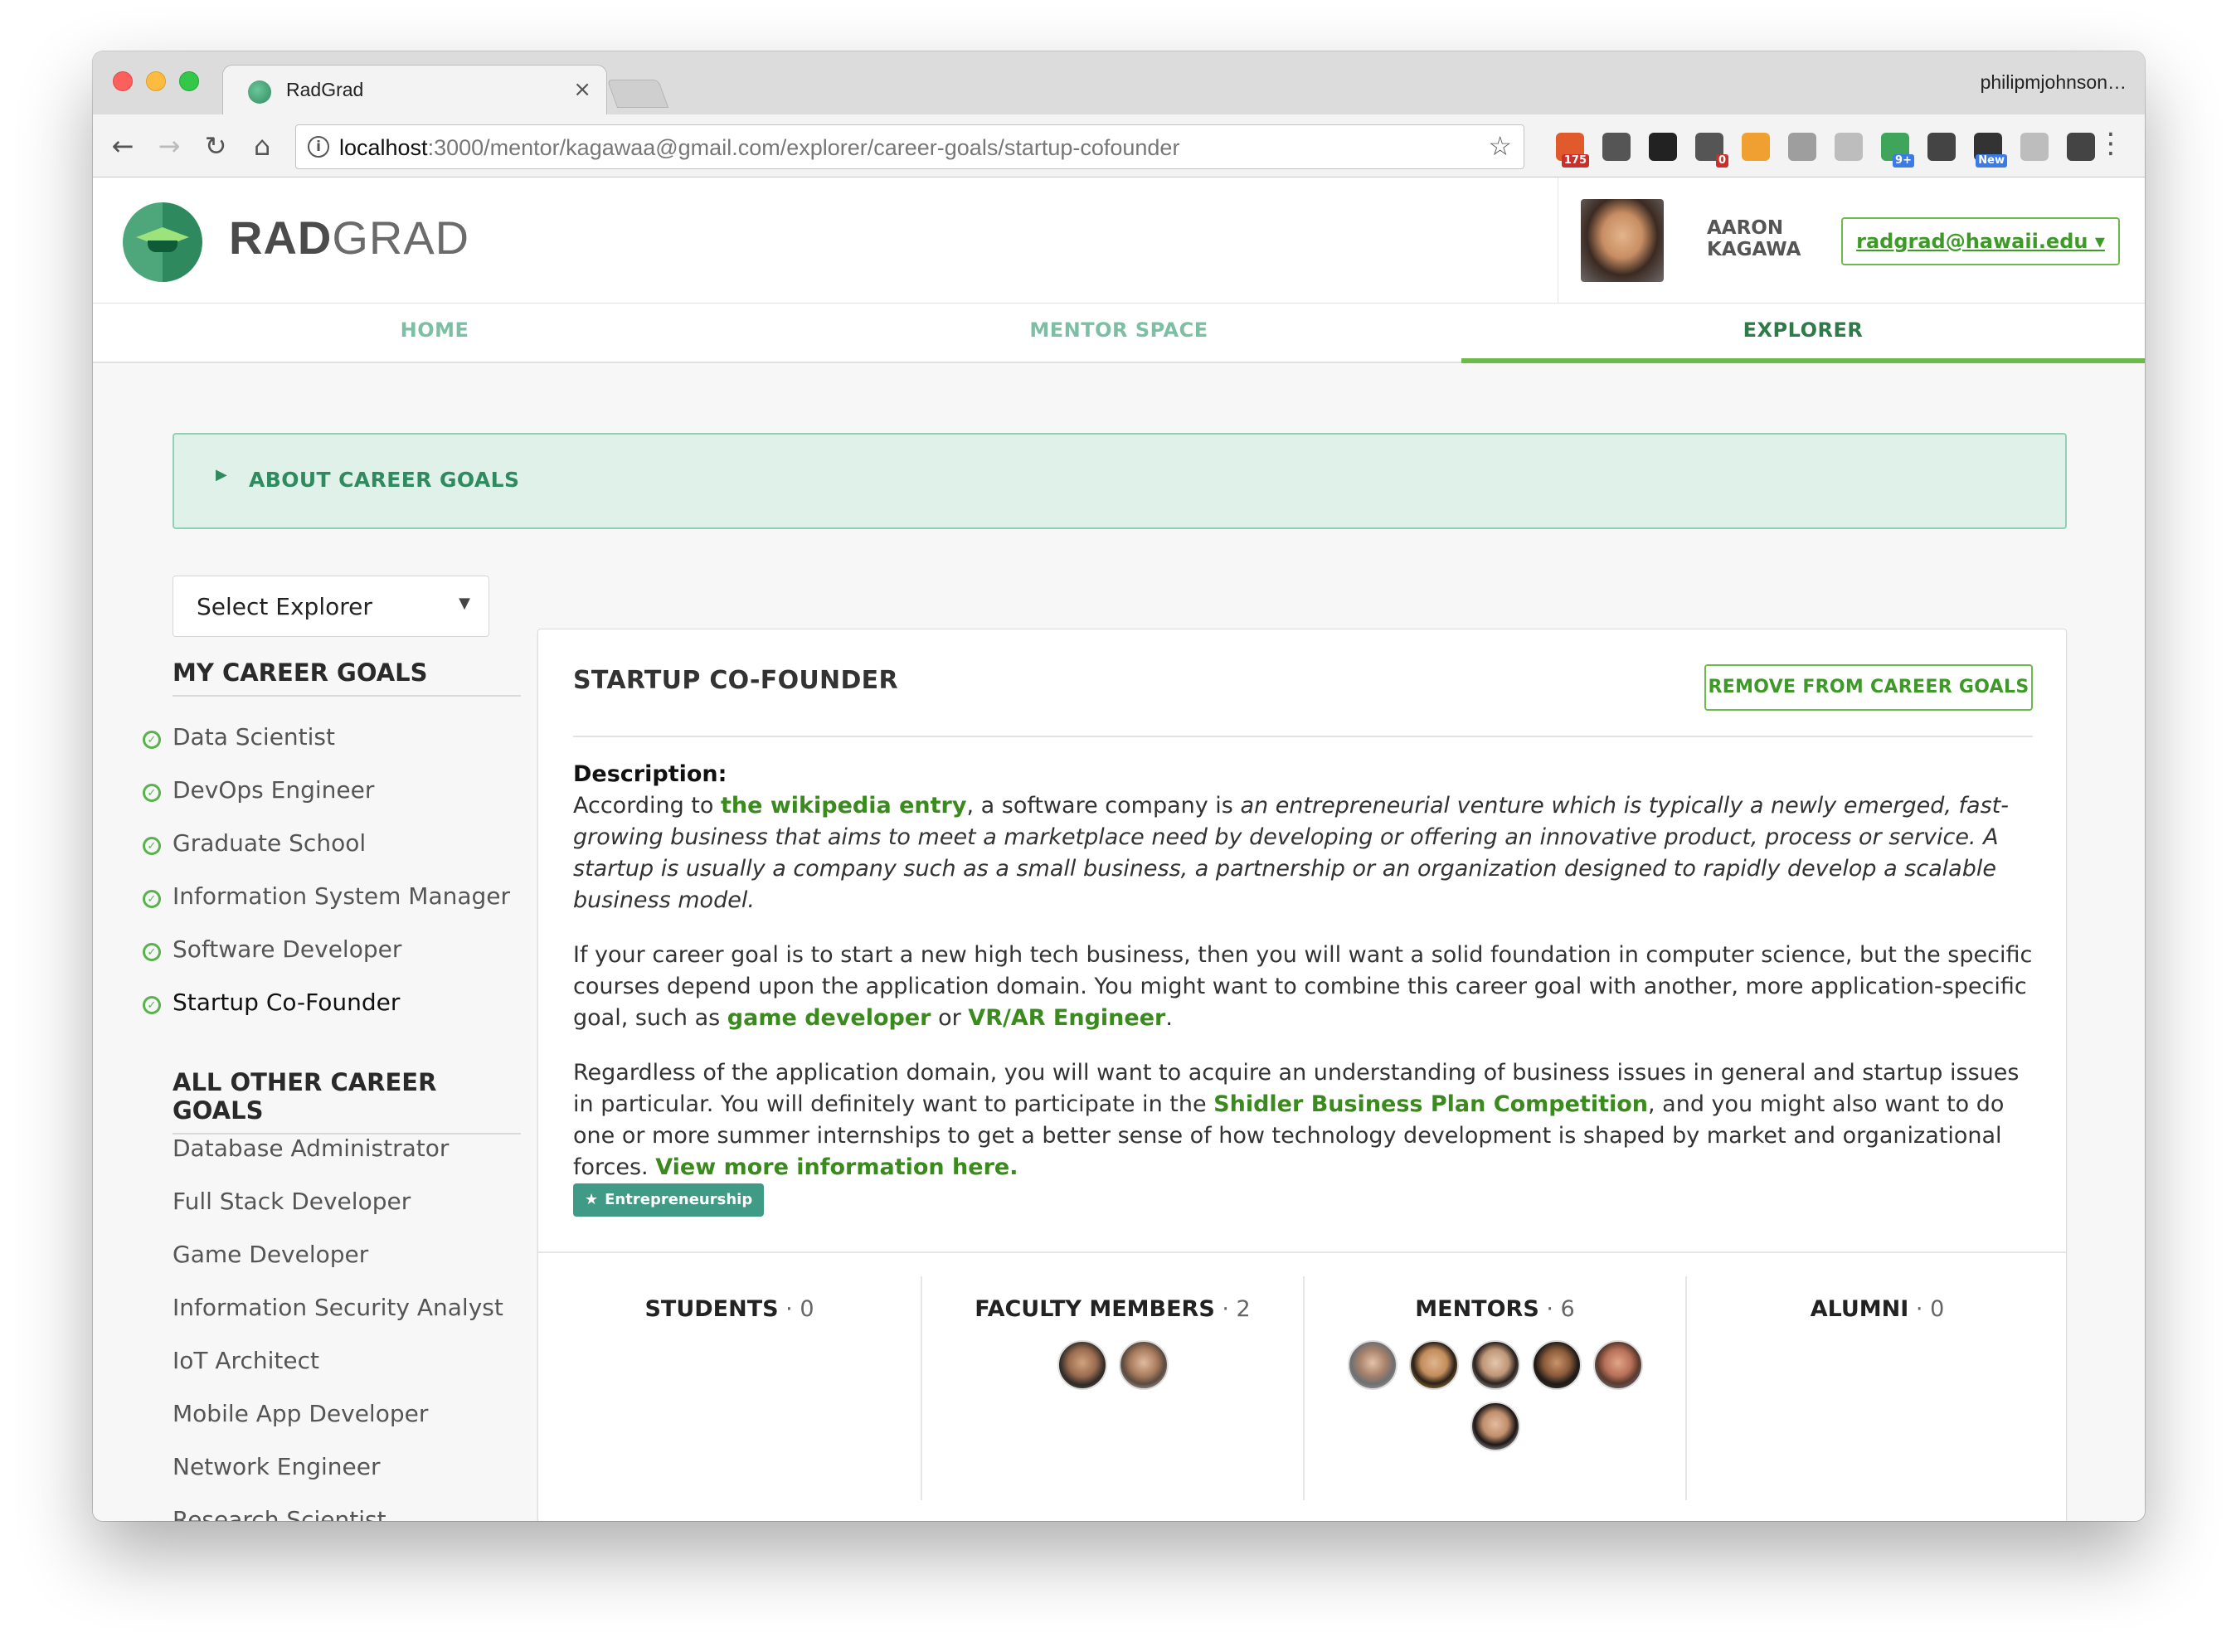 The height and width of the screenshot is (1652, 2236). What do you see at coordinates (637, 94) in the screenshot?
I see `new-tab-button` at bounding box center [637, 94].